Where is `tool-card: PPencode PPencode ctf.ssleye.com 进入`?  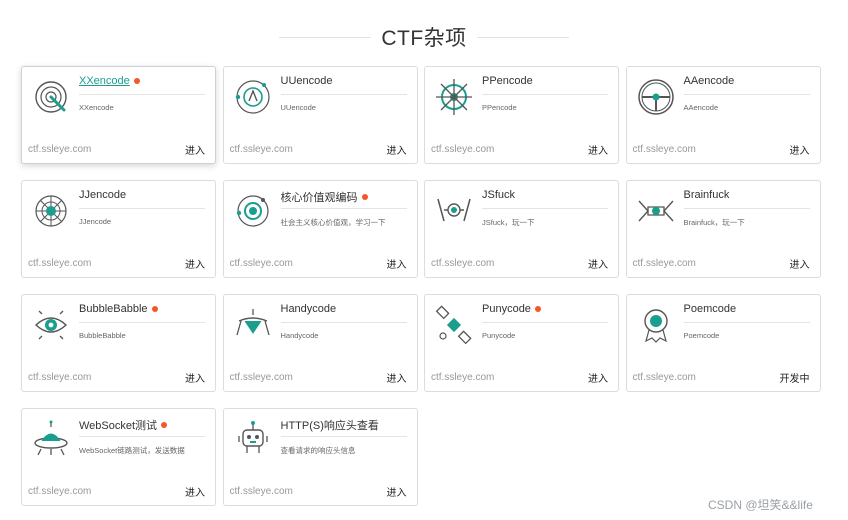
tool-card: PPencode PPencode ctf.ssleye.com 进入 is located at coordinates (521, 115).